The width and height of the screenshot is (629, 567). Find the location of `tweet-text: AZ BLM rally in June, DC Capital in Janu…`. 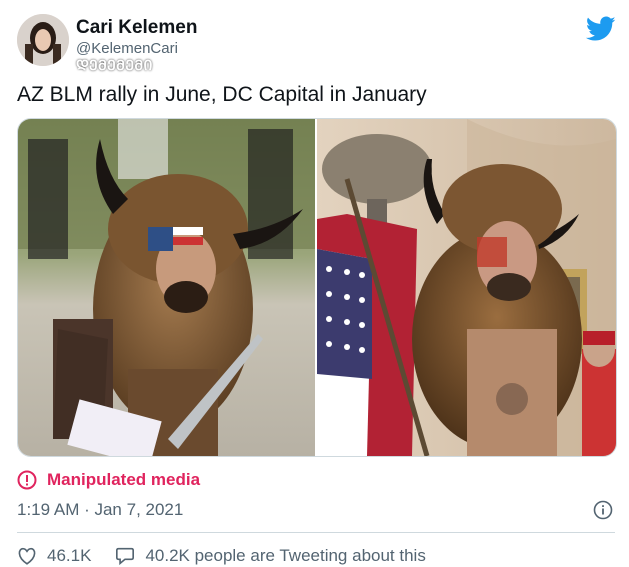

tweet-text: AZ BLM rally in June, DC Capital in Janu… is located at coordinates (222, 94).